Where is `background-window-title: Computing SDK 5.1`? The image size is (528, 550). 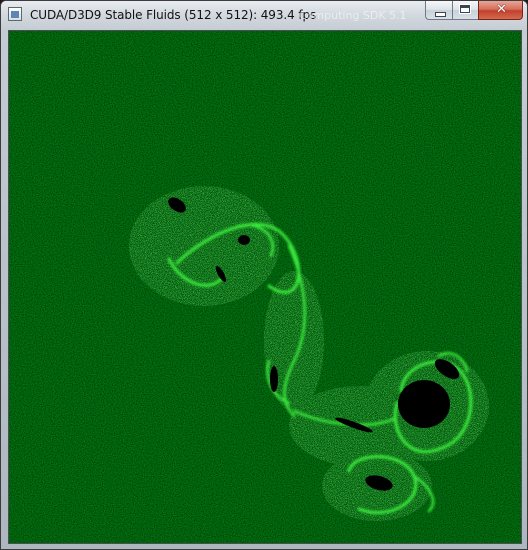 background-window-title: Computing SDK 5.1 is located at coordinates (353, 15).